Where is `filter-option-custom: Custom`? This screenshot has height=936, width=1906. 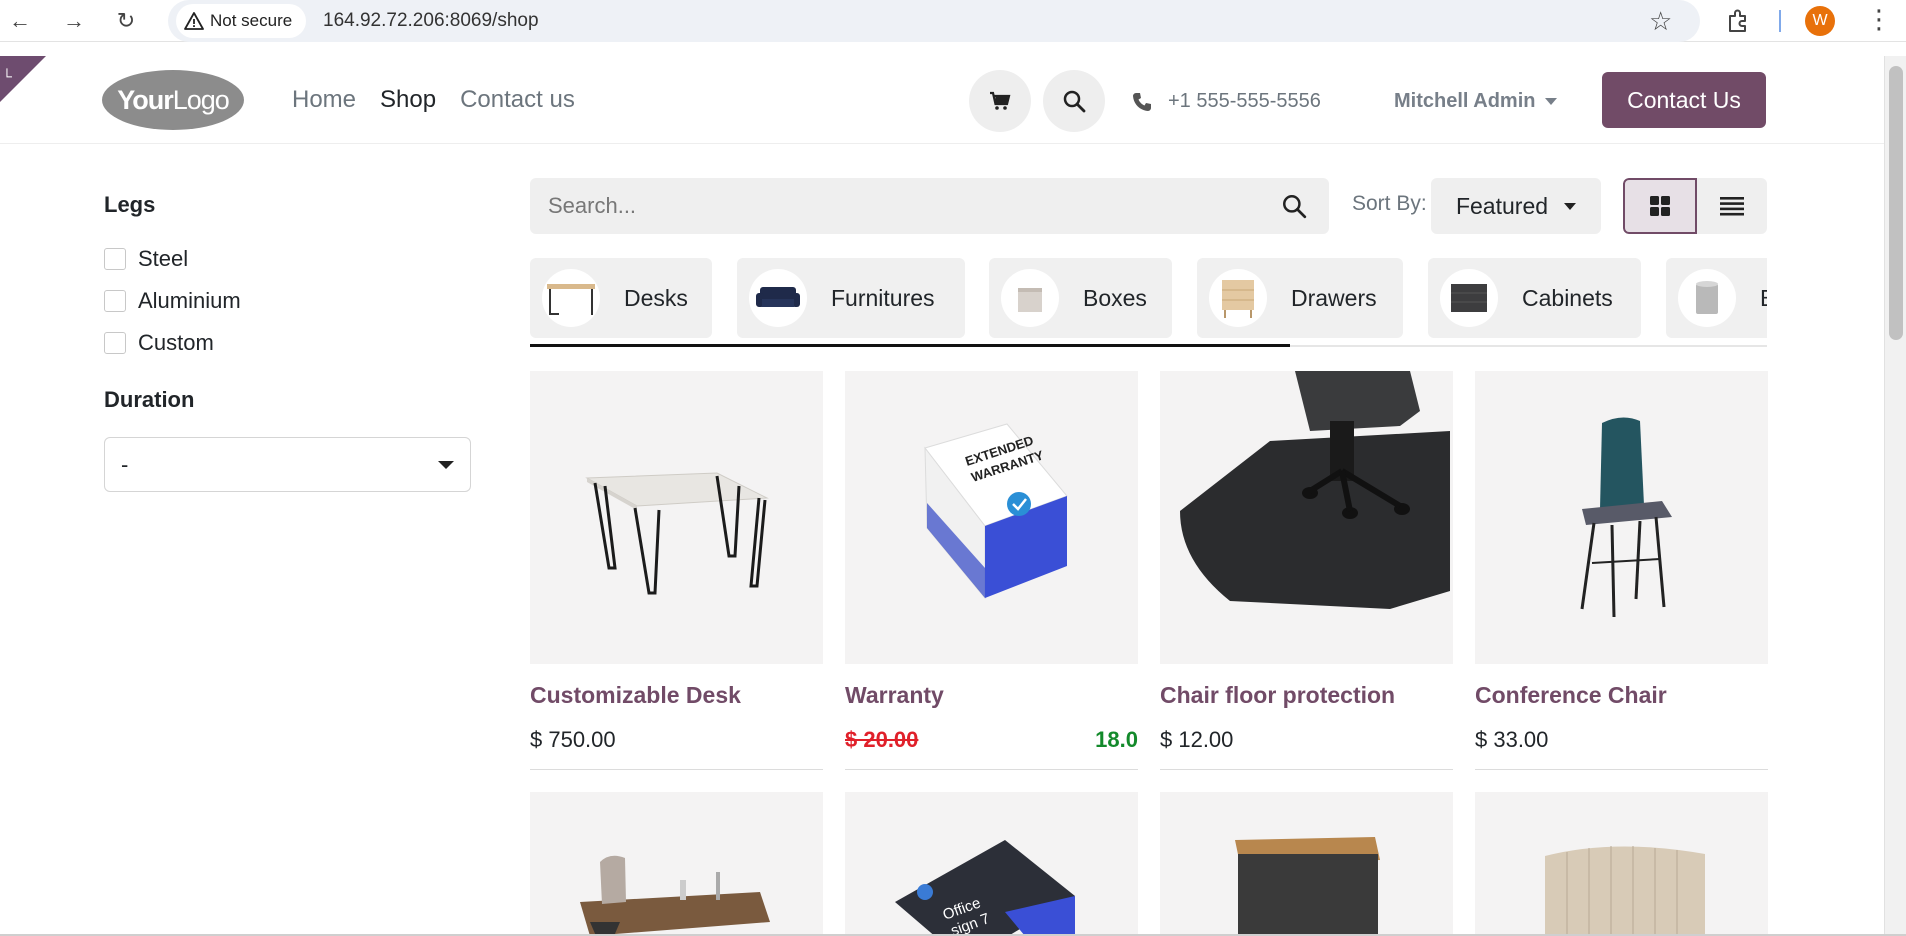
filter-option-custom: Custom is located at coordinates (159, 343).